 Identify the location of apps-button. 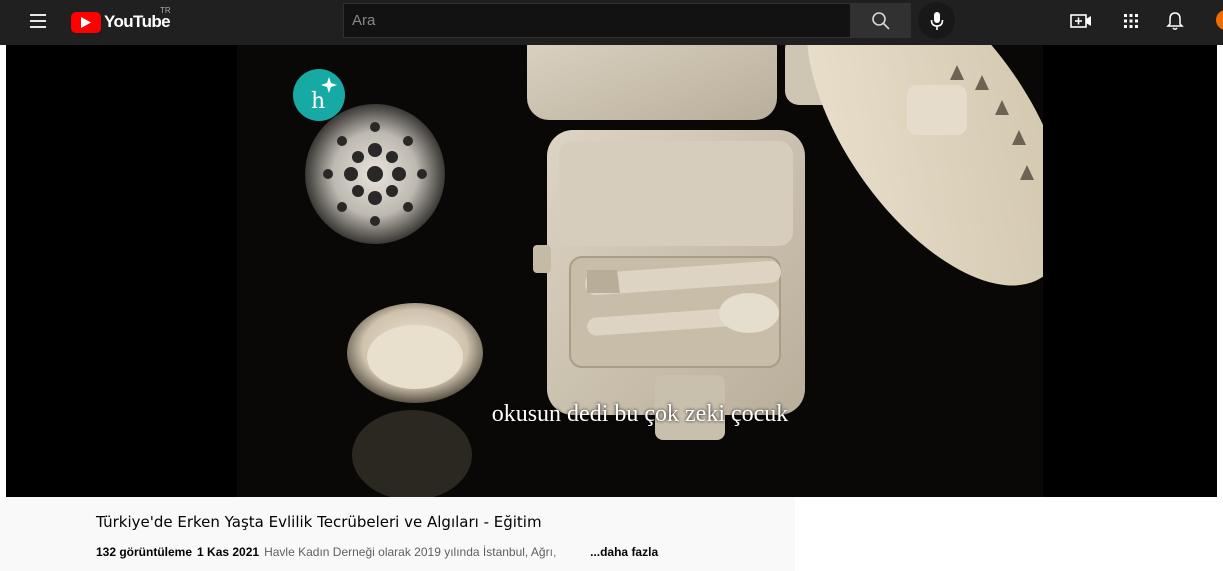
(1131, 21).